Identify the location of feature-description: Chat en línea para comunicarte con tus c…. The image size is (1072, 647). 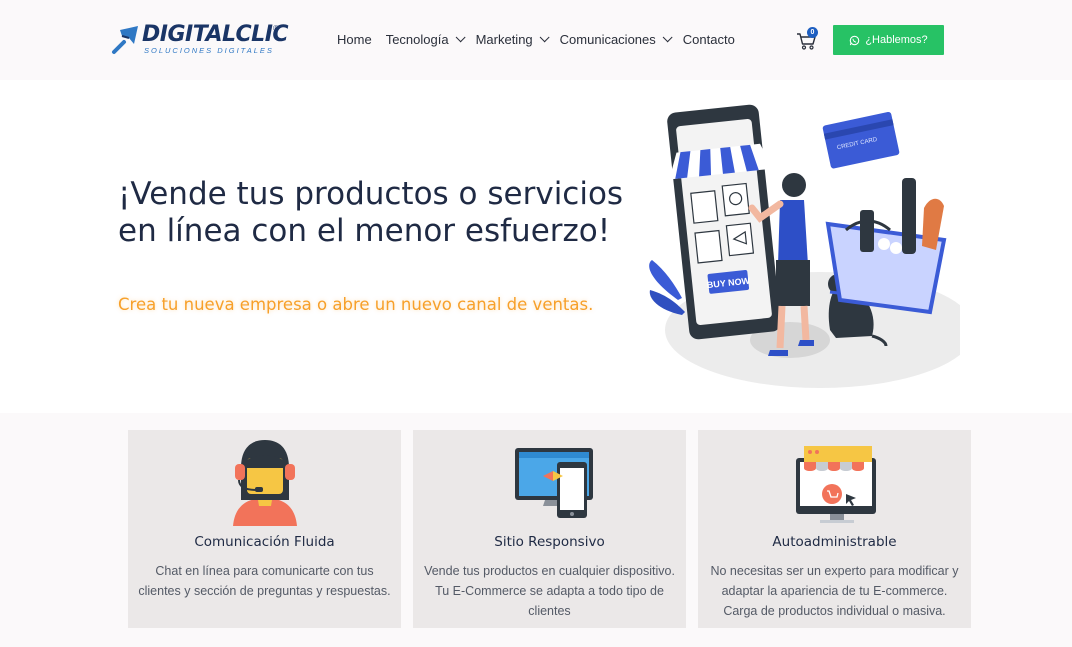
(264, 581).